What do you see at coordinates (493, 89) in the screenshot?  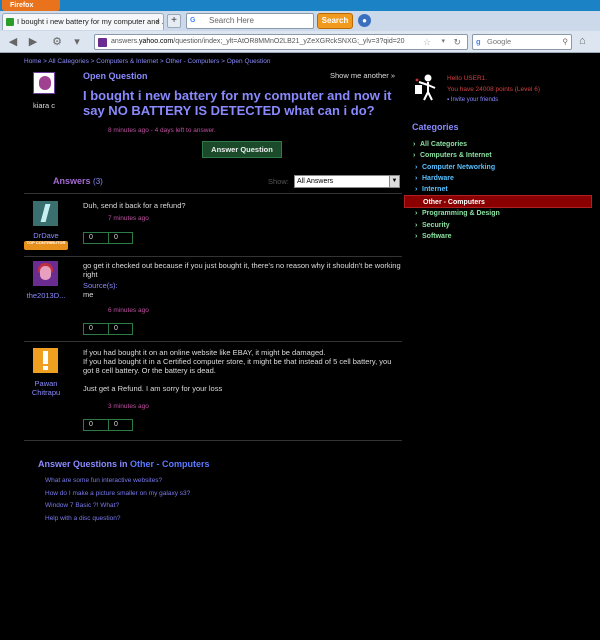 I see `user-points: You have 24008 points (Level 6)` at bounding box center [493, 89].